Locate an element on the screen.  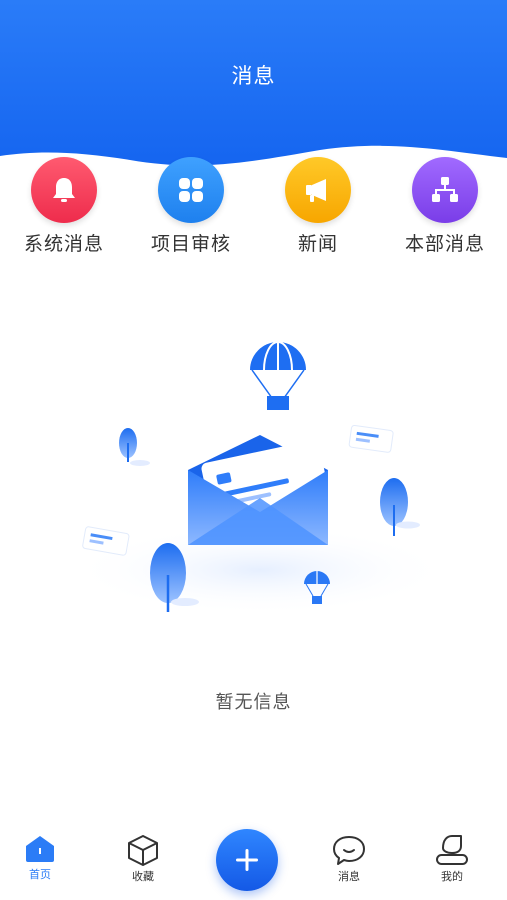
tab-home: 首页 is located at coordinates (40, 858).